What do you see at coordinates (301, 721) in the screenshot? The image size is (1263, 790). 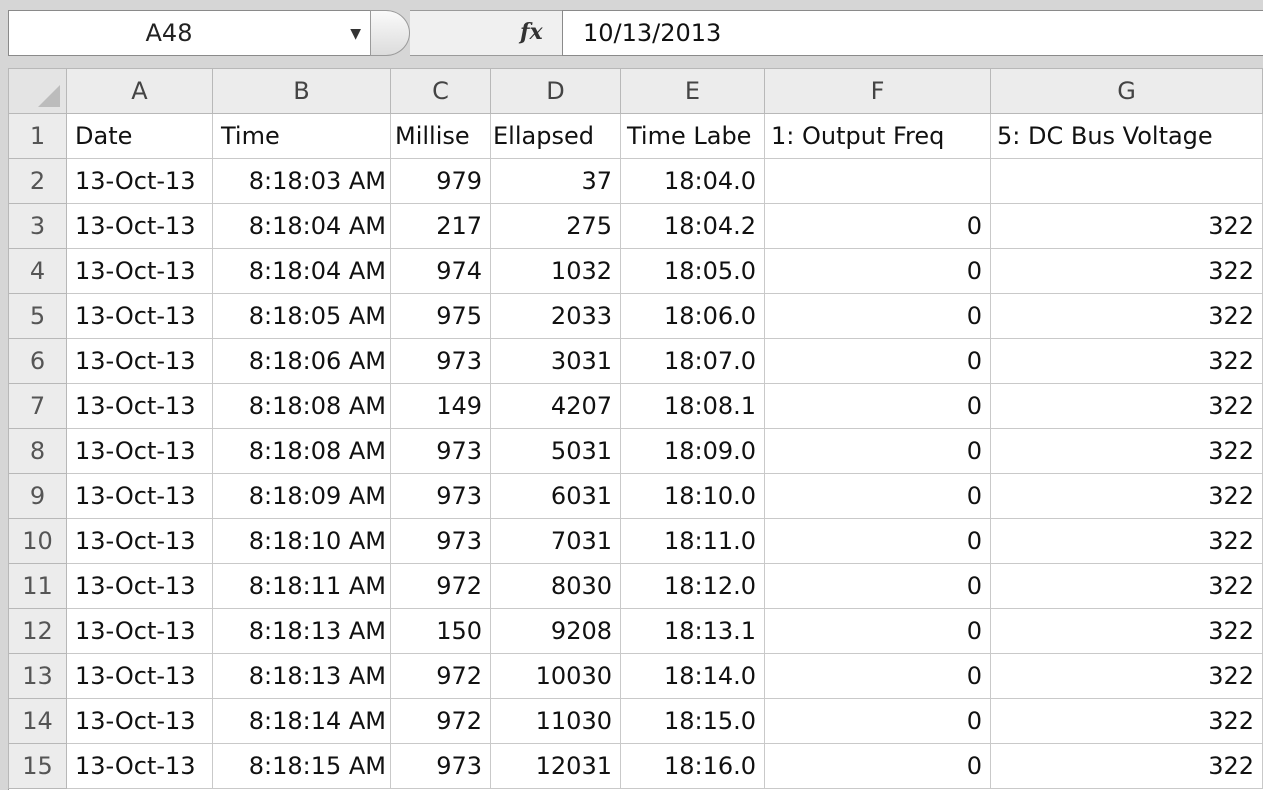 I see `cell: 8:18:14 AM` at bounding box center [301, 721].